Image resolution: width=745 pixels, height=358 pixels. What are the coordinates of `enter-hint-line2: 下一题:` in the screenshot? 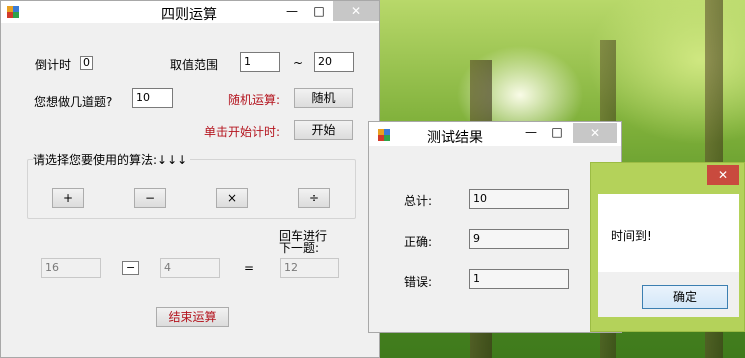 It's located at (299, 248).